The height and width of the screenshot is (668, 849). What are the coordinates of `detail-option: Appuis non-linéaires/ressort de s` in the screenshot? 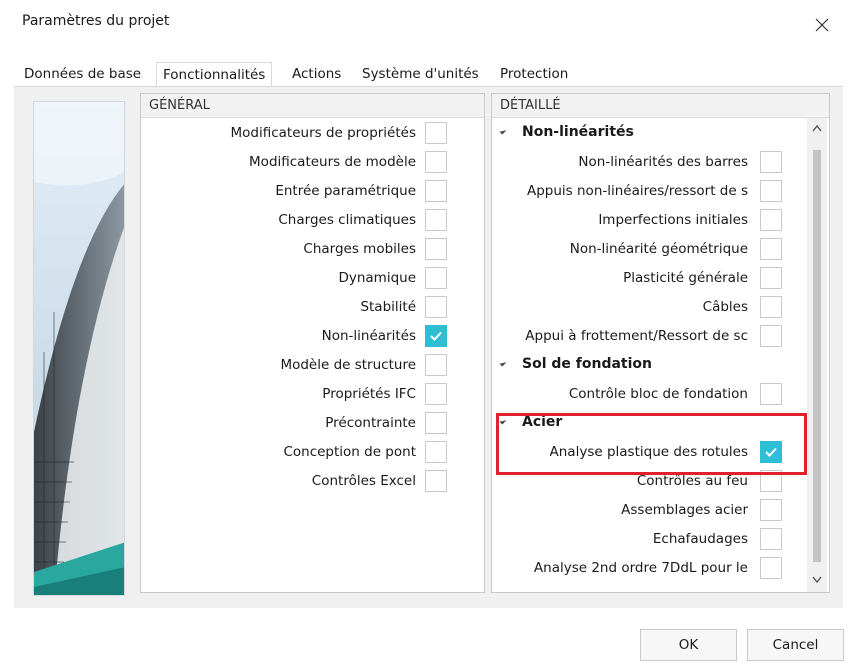 It's located at (649, 191).